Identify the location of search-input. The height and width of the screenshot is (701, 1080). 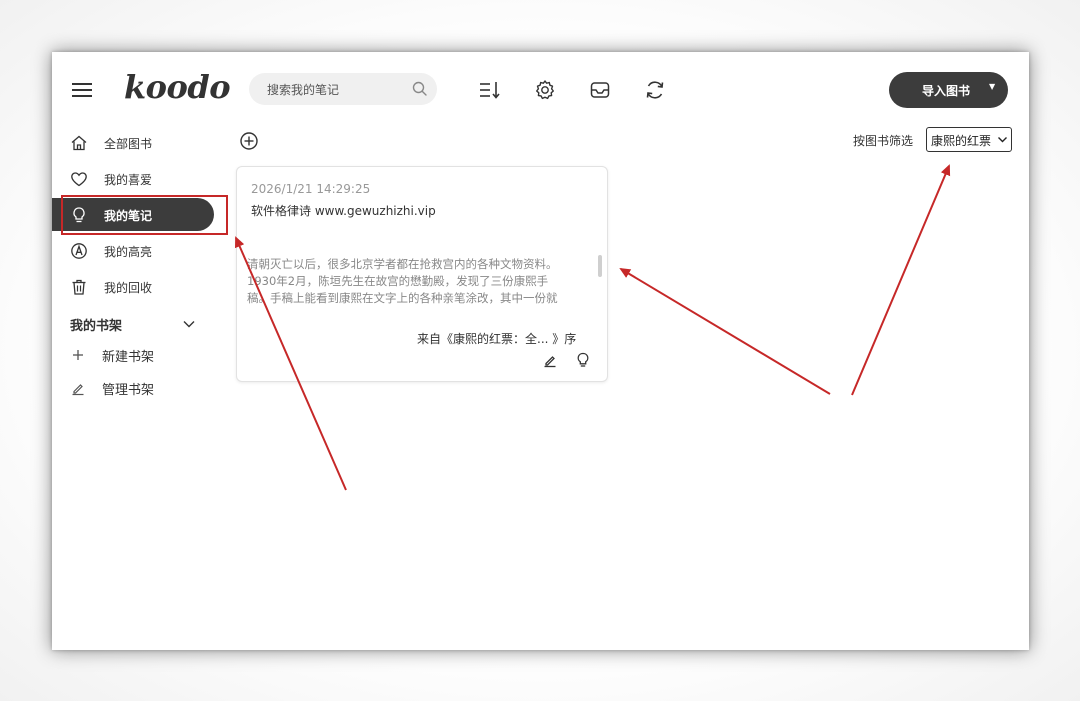
(337, 90).